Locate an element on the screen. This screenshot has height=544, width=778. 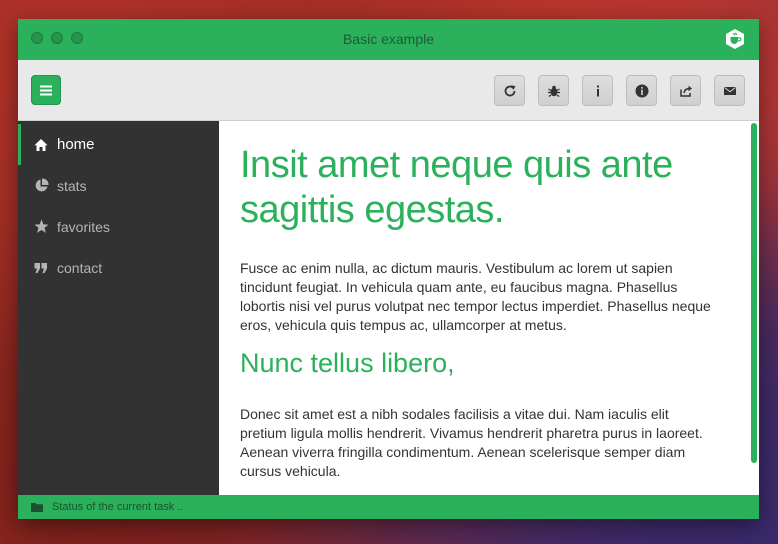
coffee-cup-hexagon-icon is located at coordinates (735, 39).